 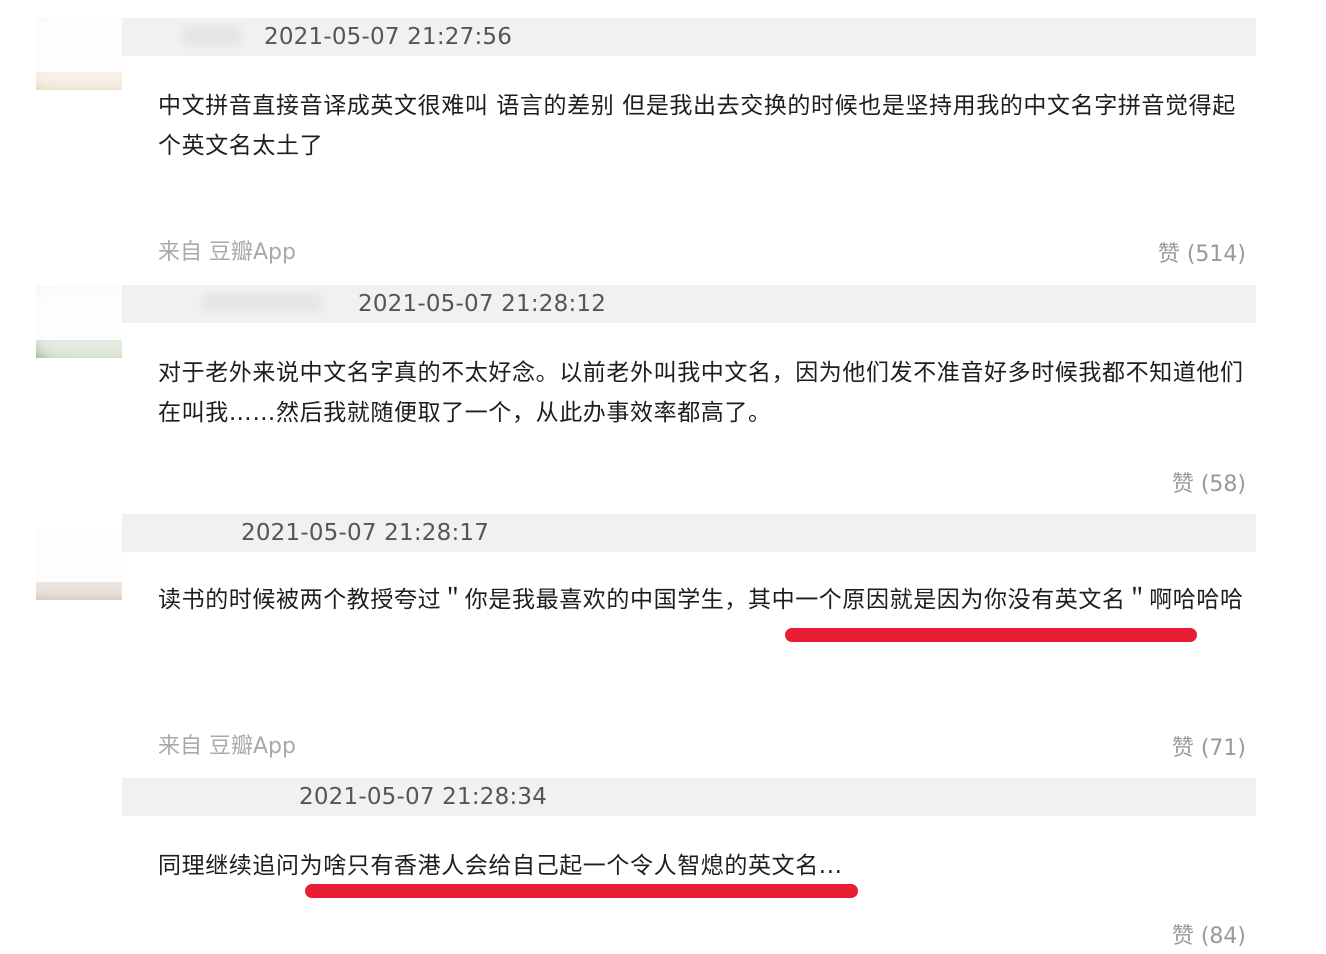 What do you see at coordinates (689, 304) in the screenshot?
I see `comment-meta-bar: 2021-05-07 21:28:12` at bounding box center [689, 304].